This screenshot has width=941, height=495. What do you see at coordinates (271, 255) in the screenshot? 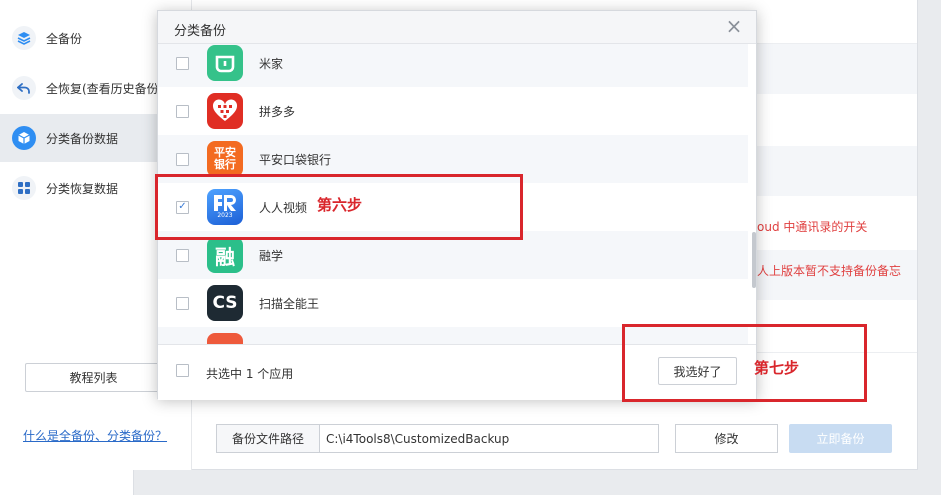
I see `app-name: 融学` at bounding box center [271, 255].